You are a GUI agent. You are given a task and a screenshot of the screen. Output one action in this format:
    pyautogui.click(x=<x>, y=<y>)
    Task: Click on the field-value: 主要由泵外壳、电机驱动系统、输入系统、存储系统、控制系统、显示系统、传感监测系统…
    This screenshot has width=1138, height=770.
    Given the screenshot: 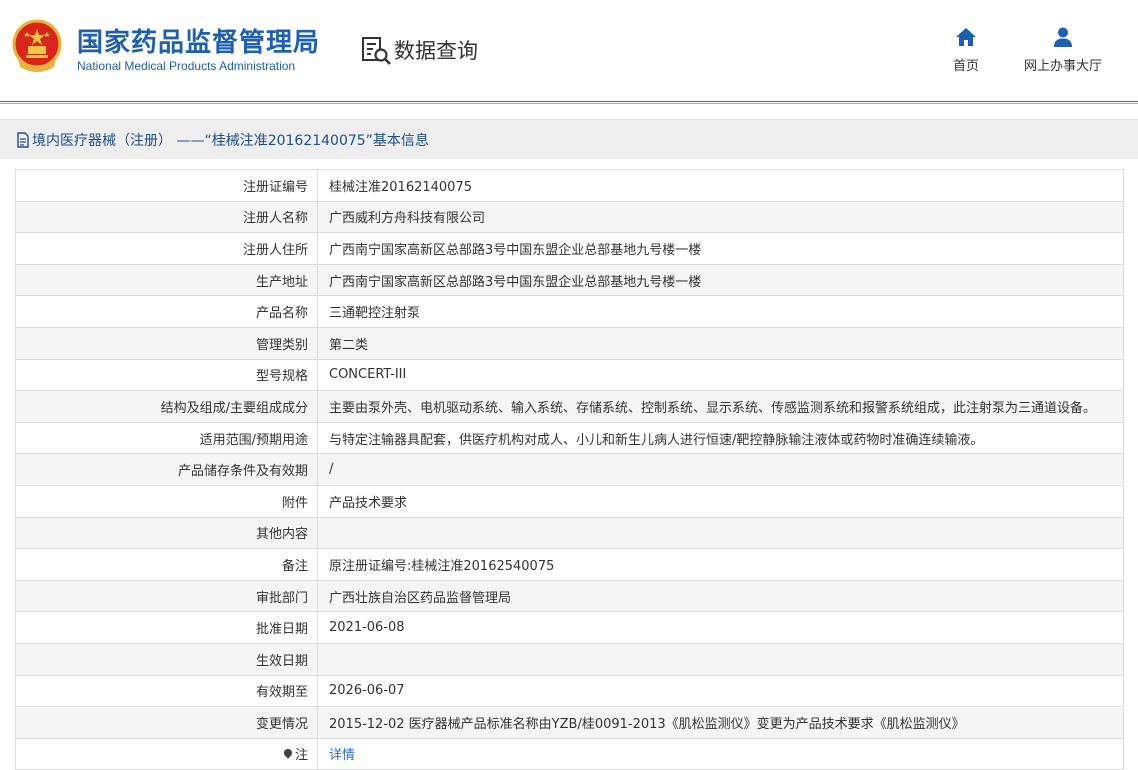 What is the action you would take?
    pyautogui.click(x=720, y=406)
    